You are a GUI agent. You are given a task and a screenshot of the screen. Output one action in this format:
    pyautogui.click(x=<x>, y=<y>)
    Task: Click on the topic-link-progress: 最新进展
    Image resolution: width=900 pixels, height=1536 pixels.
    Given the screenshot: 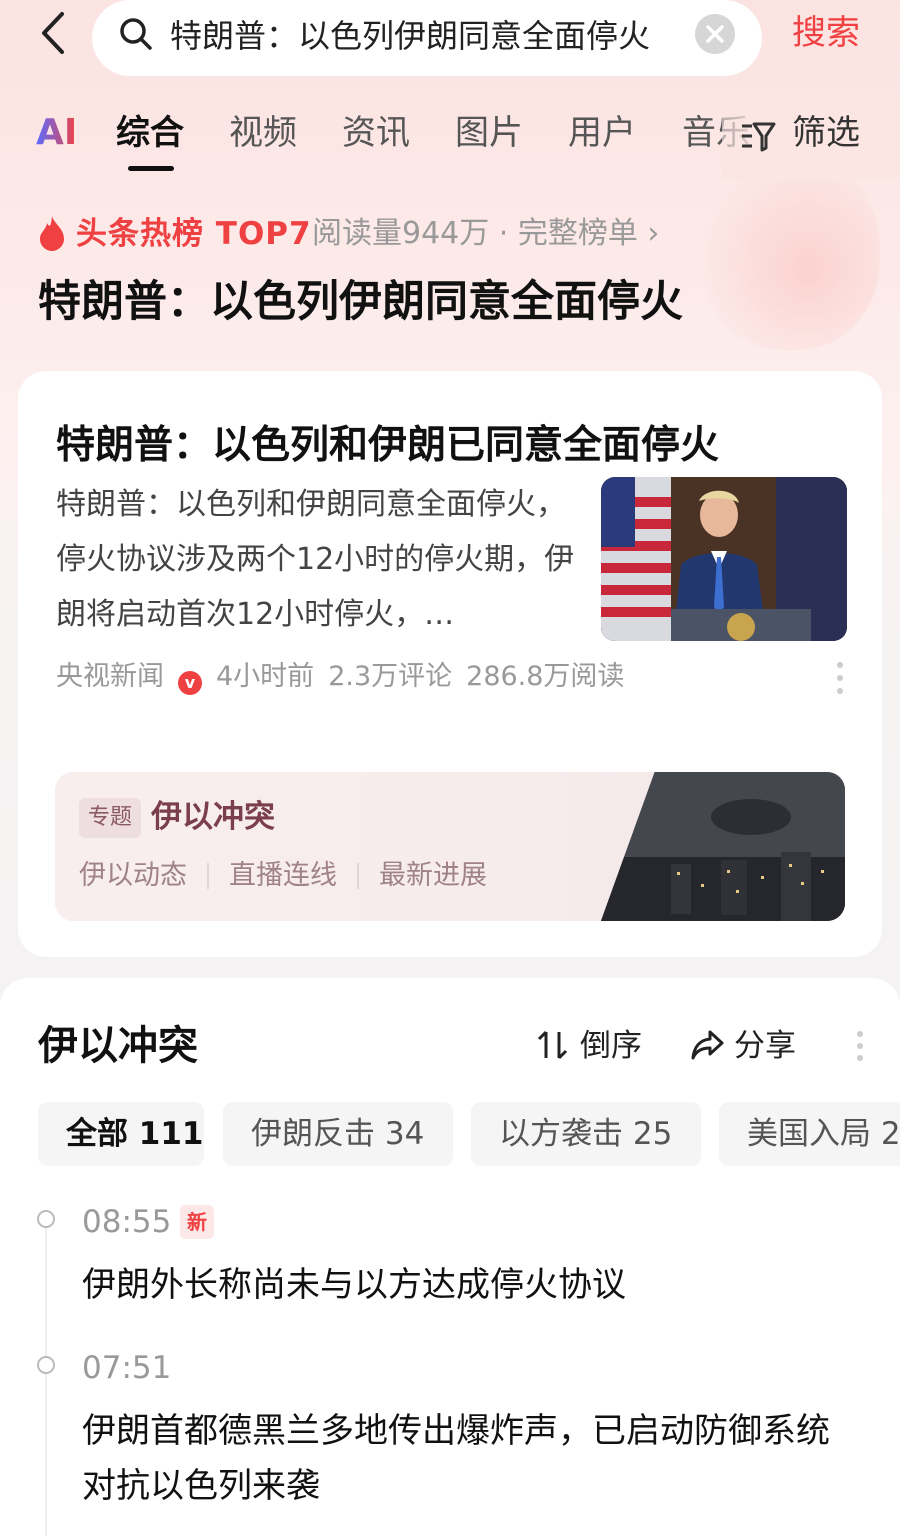 What is the action you would take?
    pyautogui.click(x=433, y=876)
    